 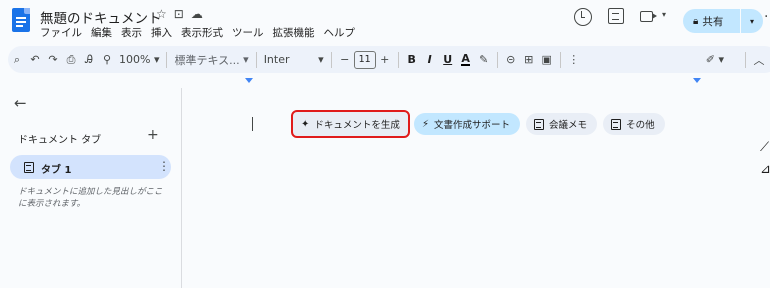 What do you see at coordinates (161, 14) in the screenshot?
I see `star-icon: ☆` at bounding box center [161, 14].